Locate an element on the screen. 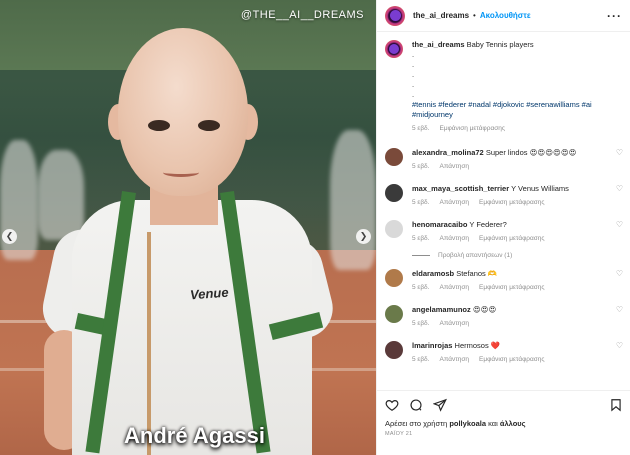 The image size is (630, 455). eye-right is located at coordinates (209, 125).